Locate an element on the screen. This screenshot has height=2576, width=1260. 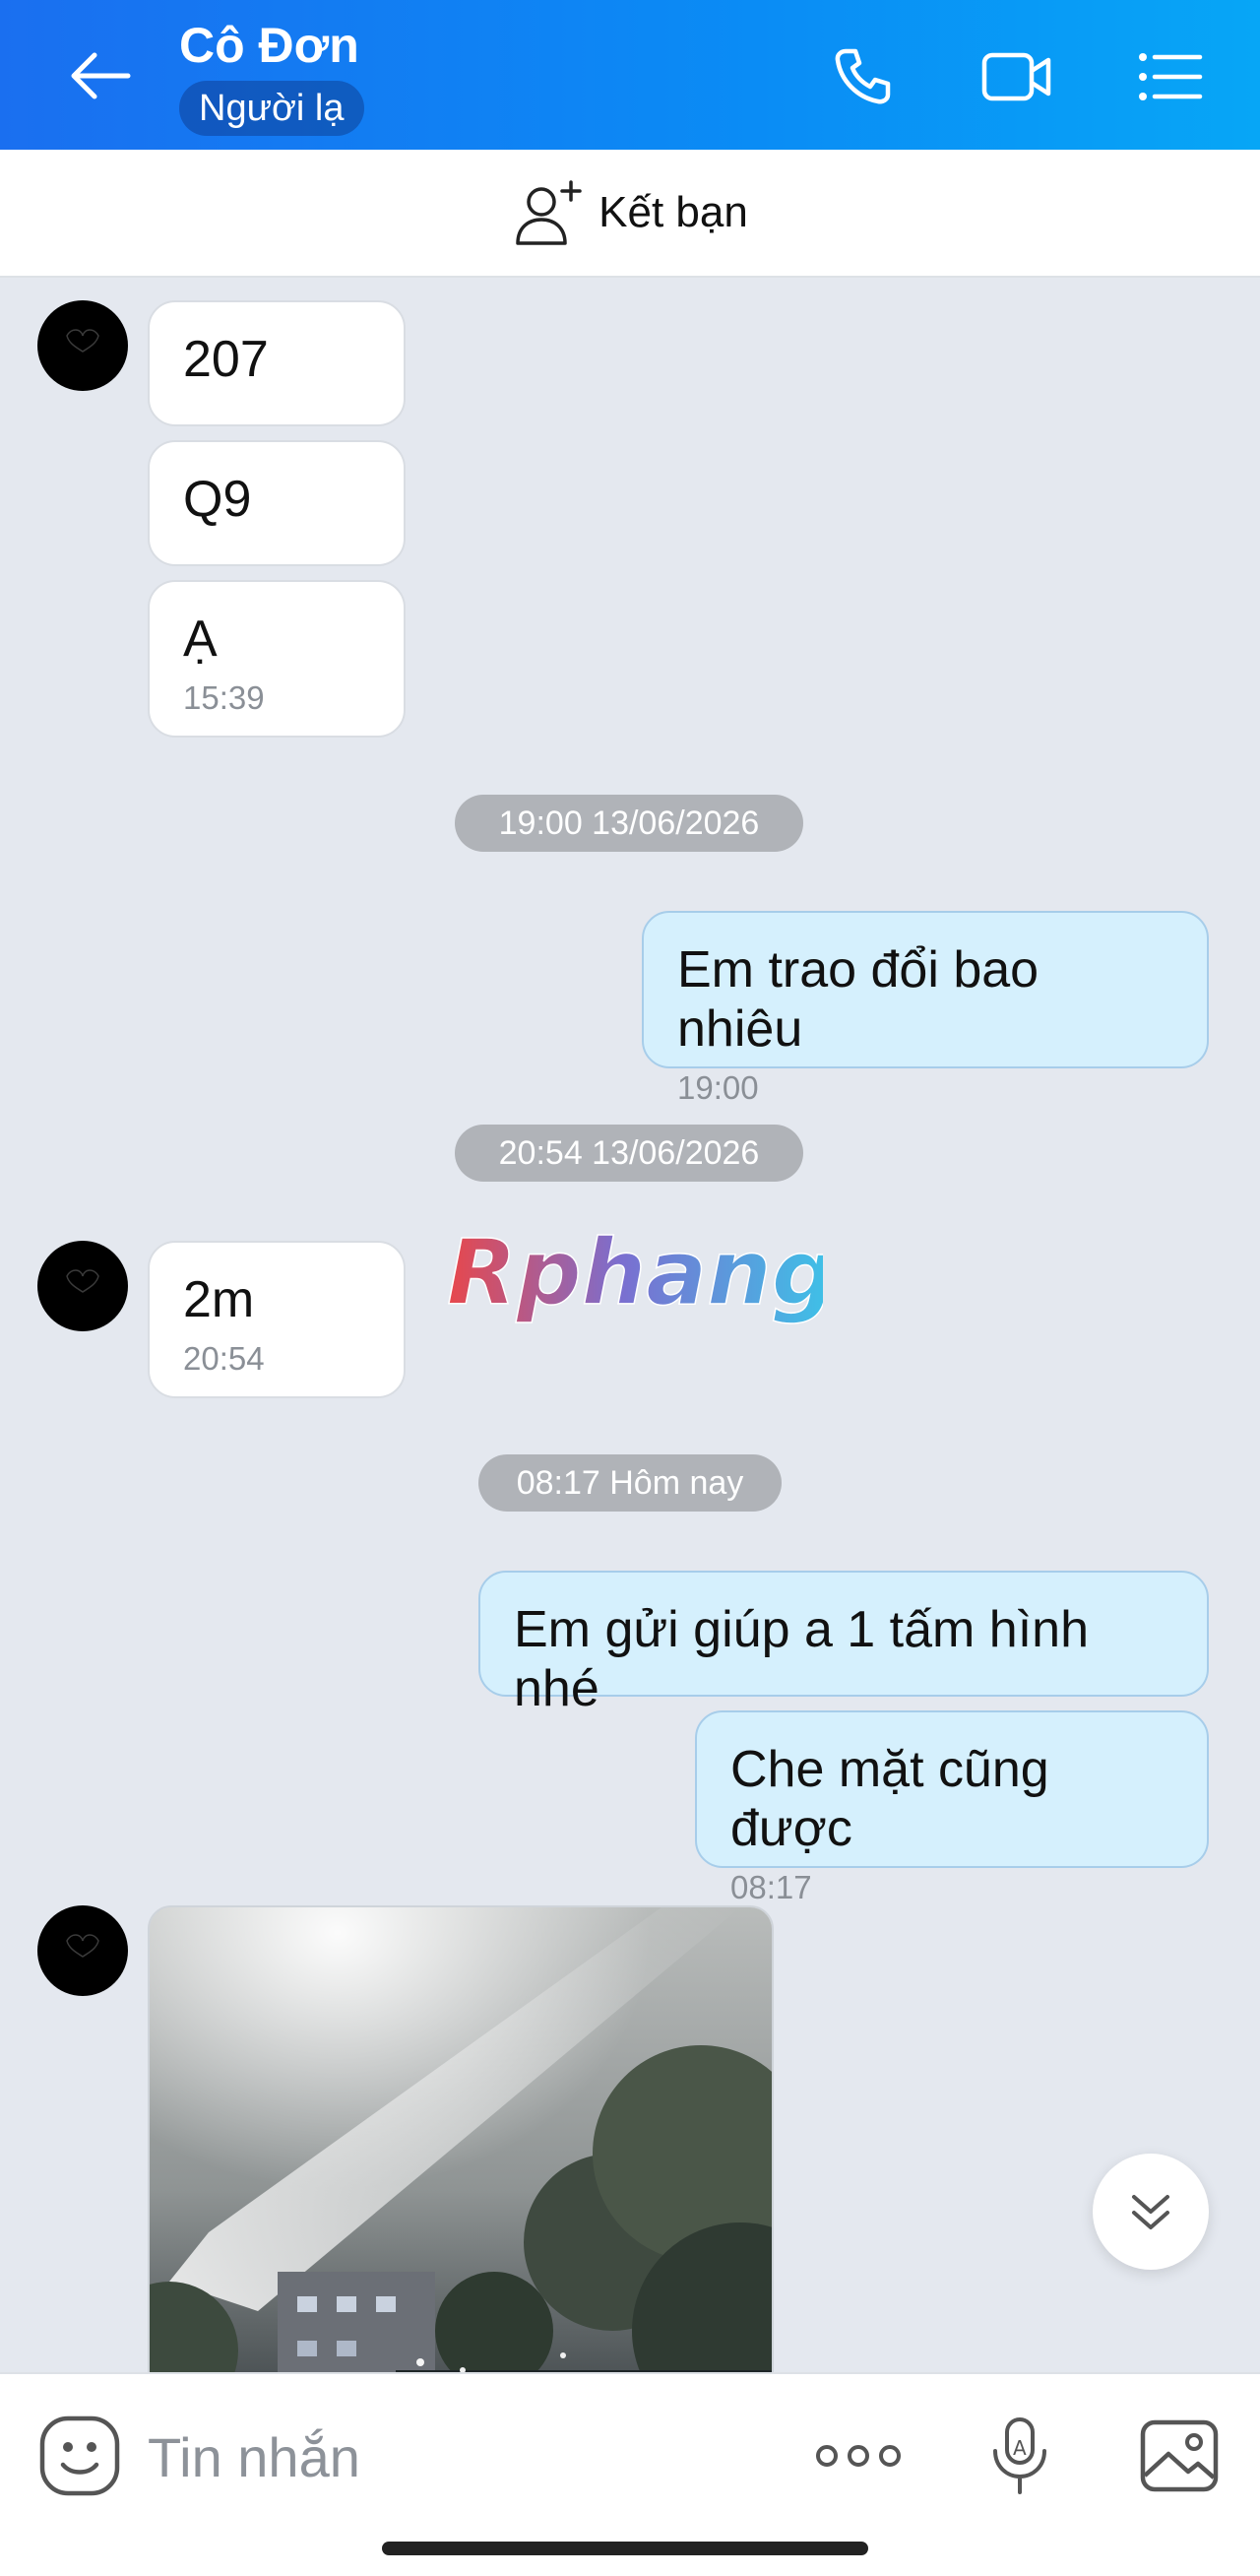
video-call-icon is located at coordinates (1016, 76).